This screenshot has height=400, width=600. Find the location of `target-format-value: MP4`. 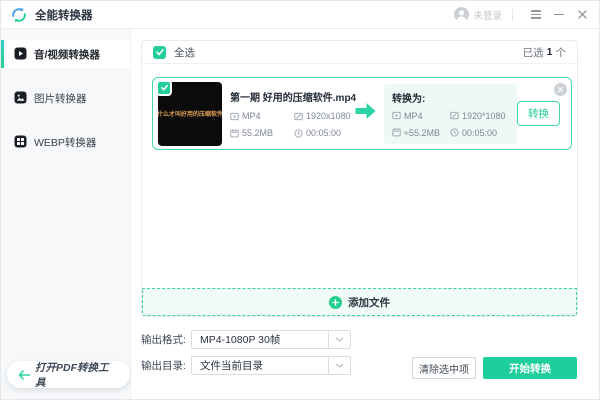

target-format-value: MP4 is located at coordinates (413, 115).